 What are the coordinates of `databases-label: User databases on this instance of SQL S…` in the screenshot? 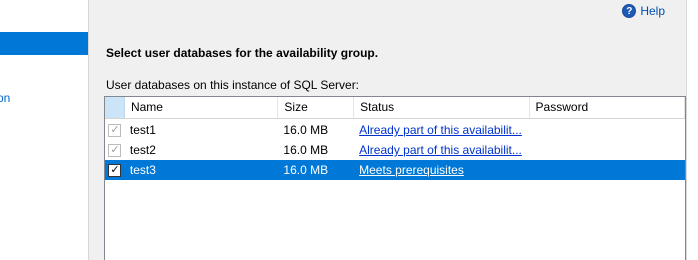 It's located at (233, 85).